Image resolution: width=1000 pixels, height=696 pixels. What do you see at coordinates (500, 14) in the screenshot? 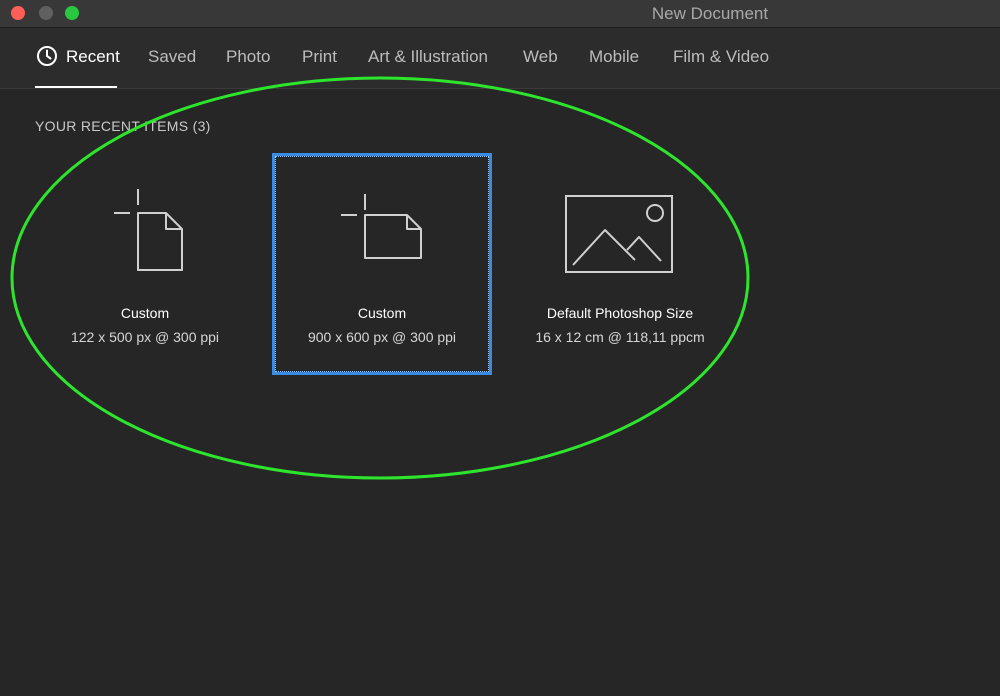
I see `title-bar: New Document` at bounding box center [500, 14].